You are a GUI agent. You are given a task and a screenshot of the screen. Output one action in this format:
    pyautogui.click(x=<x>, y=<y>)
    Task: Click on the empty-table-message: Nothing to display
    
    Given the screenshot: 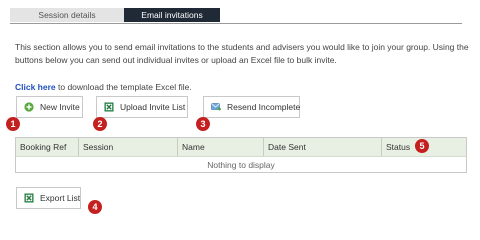 What is the action you would take?
    pyautogui.click(x=241, y=165)
    